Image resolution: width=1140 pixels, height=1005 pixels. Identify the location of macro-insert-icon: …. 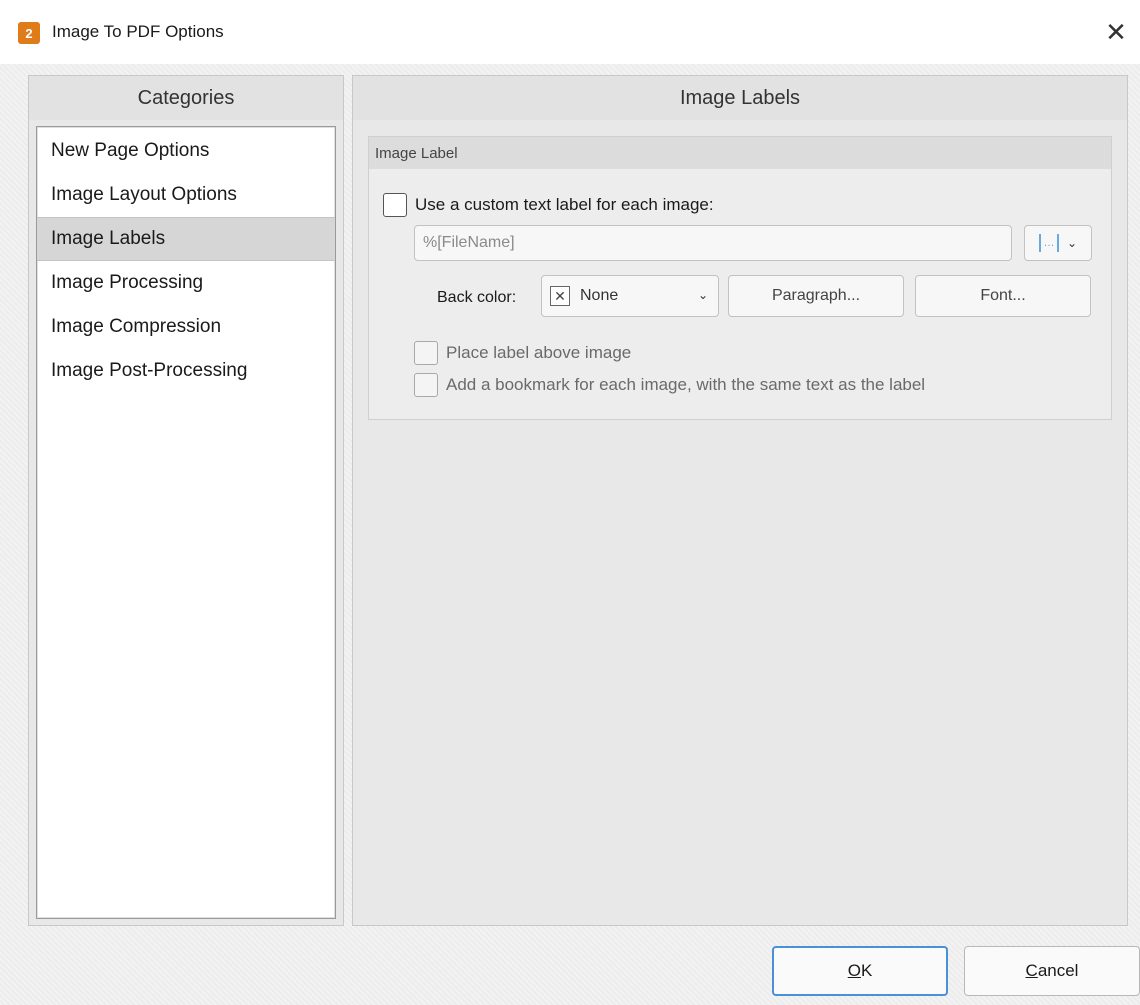
(1048, 243).